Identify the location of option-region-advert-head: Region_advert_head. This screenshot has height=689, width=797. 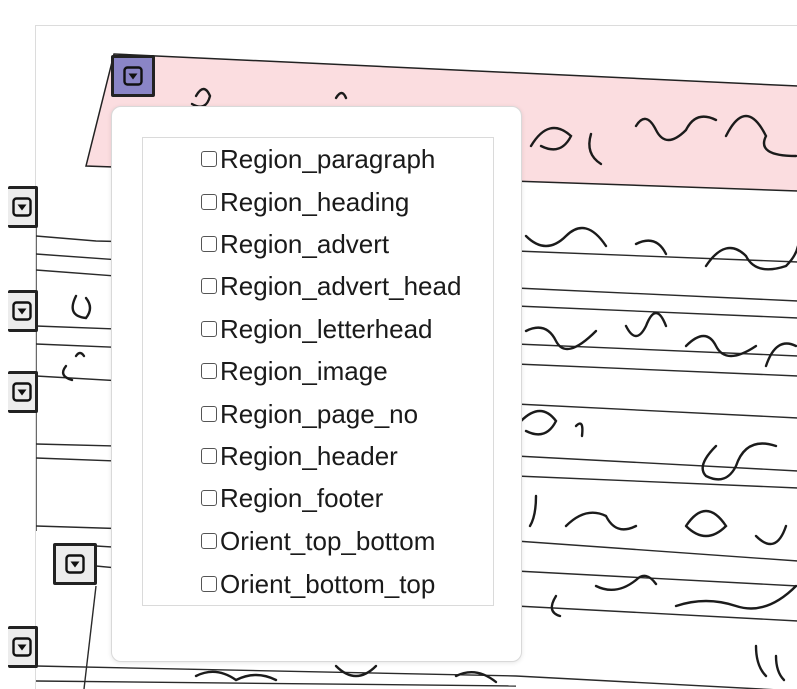
(331, 286).